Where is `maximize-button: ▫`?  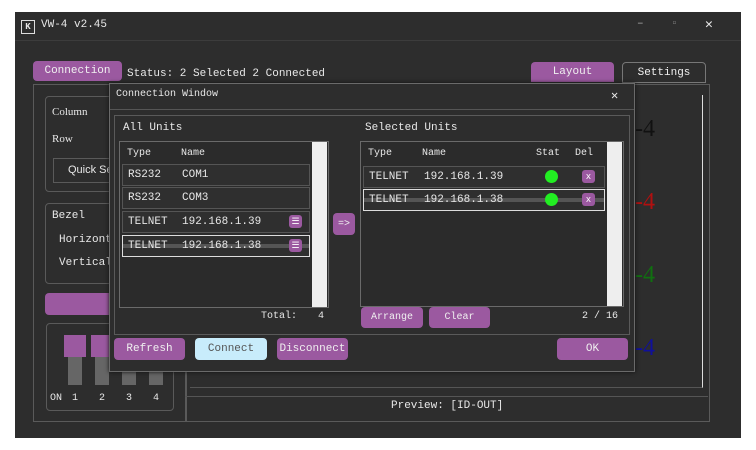 maximize-button: ▫ is located at coordinates (674, 24).